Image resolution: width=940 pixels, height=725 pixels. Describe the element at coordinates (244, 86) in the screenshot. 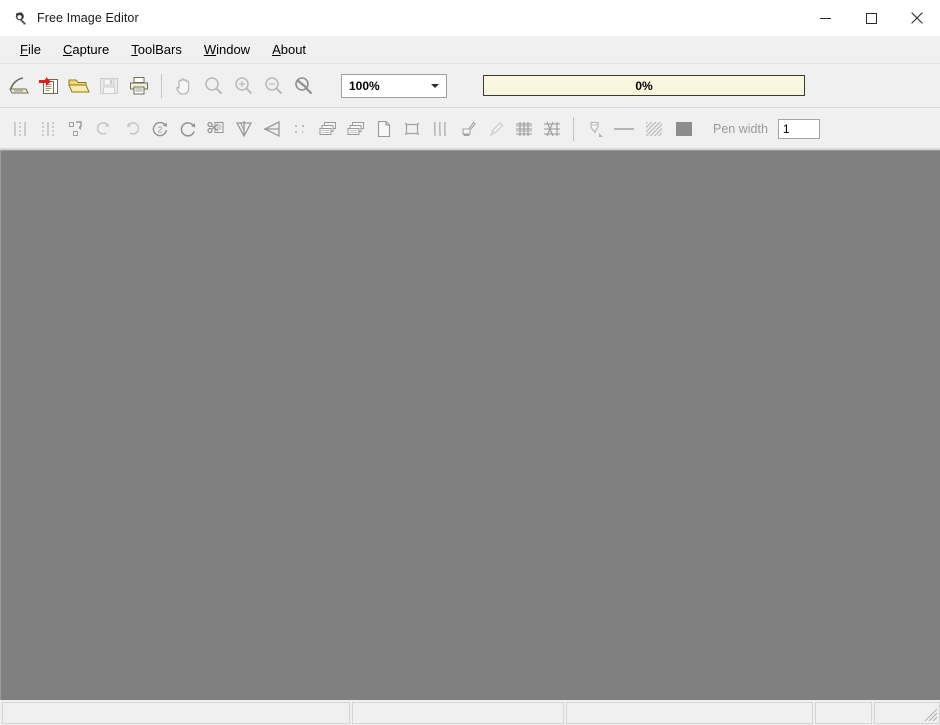

I see `zoom-in-icon` at that location.